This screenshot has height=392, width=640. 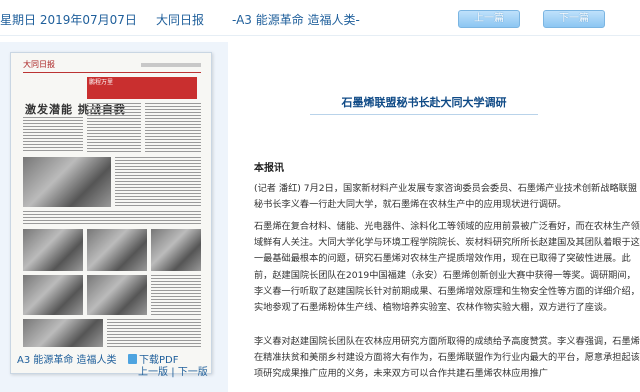 I want to click on article-source: 本报讯, so click(x=269, y=168).